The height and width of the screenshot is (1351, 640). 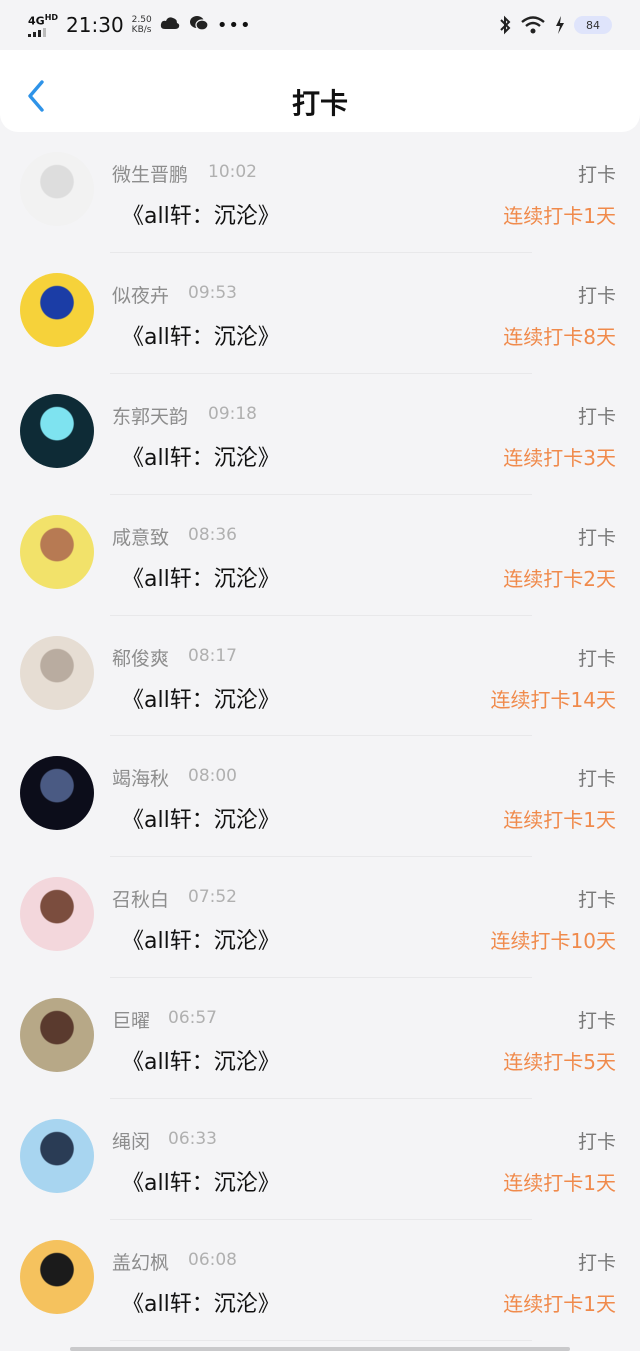 I want to click on clock: 21:30, so click(x=95, y=25).